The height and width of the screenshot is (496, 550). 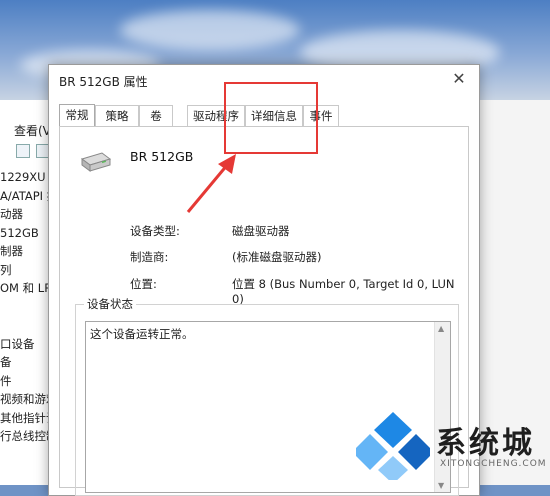 I want to click on tab-general: 常规, so click(x=77, y=115).